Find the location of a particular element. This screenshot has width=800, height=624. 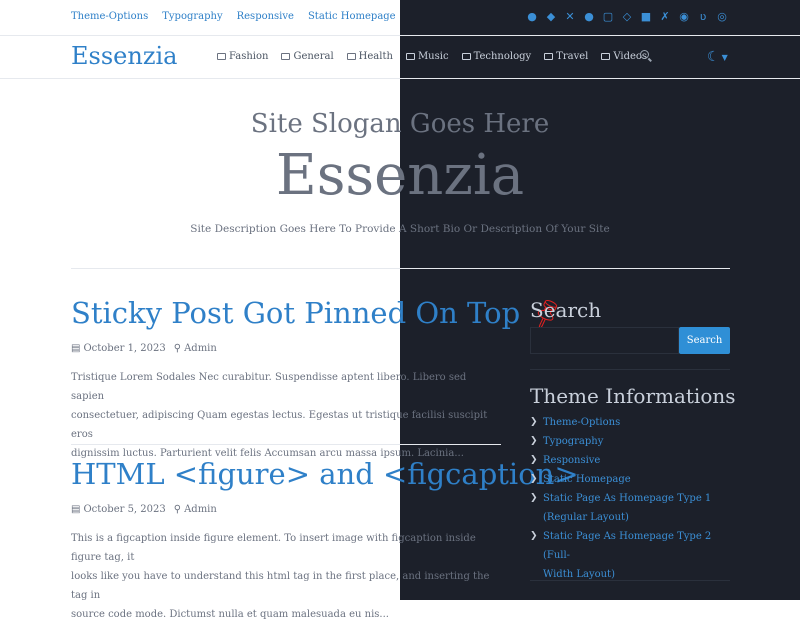

post-date: October 5, 2023 is located at coordinates (124, 509).